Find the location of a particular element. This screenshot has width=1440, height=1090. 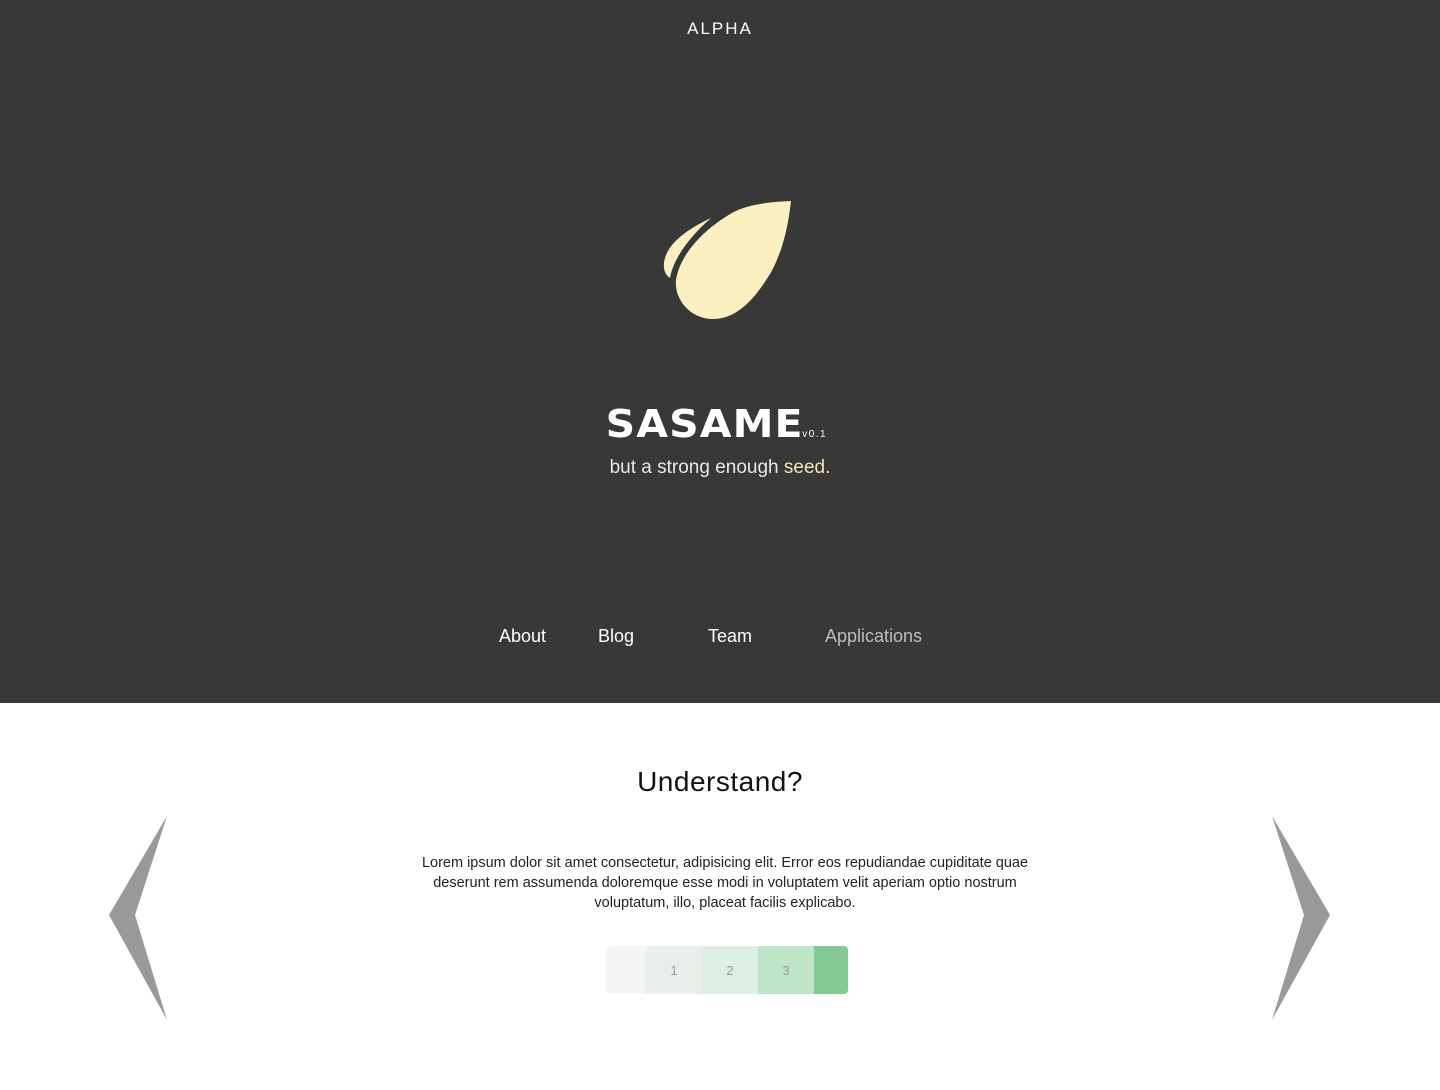

rating-option-2: 2 is located at coordinates (730, 970).